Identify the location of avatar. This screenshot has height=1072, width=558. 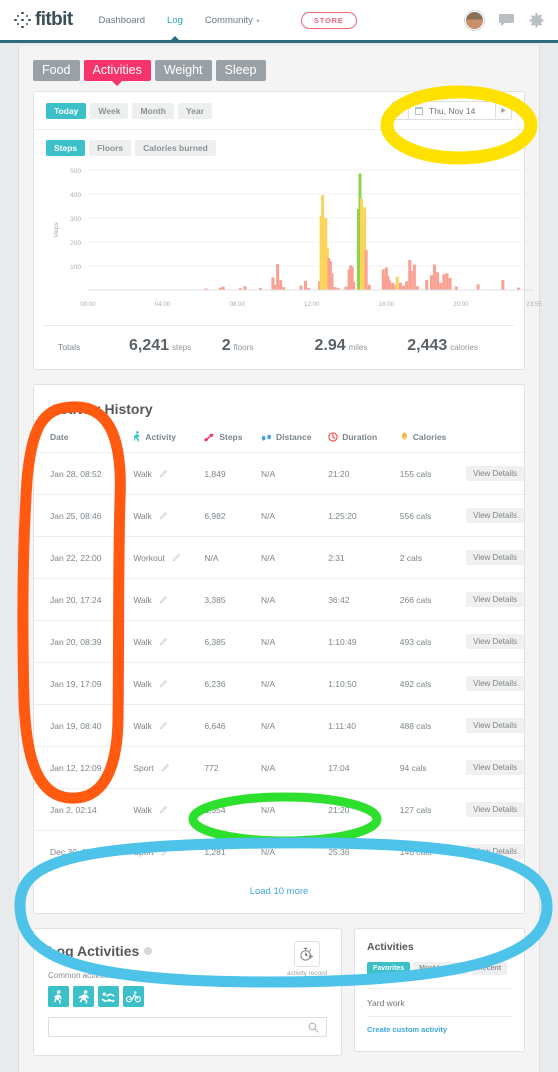
(474, 20).